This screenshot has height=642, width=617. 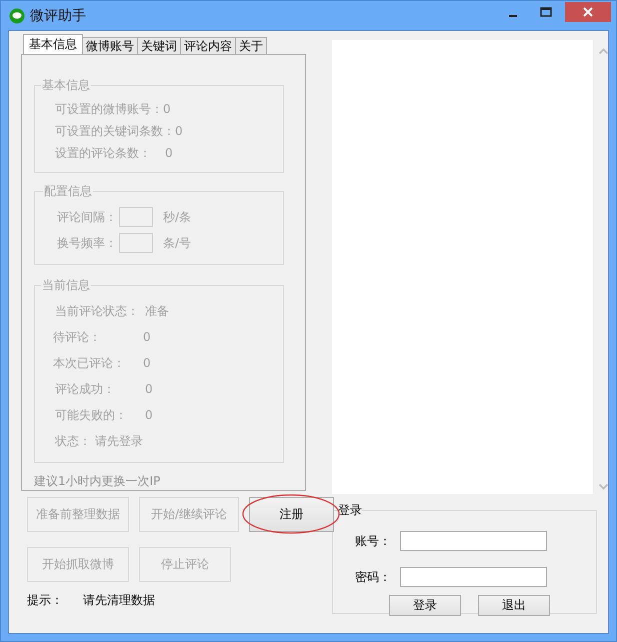 I want to click on field-label: 可能失败的：, so click(x=91, y=415).